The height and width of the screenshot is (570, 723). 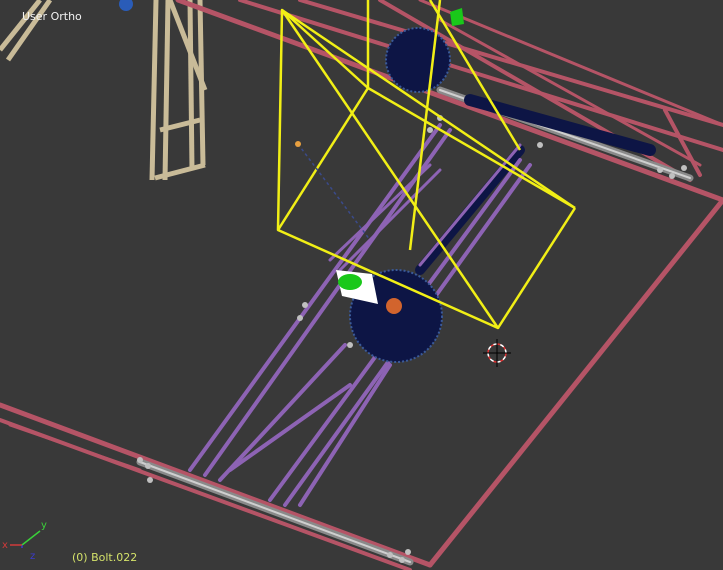 What do you see at coordinates (334, 192) in the screenshot?
I see `camera-target-line` at bounding box center [334, 192].